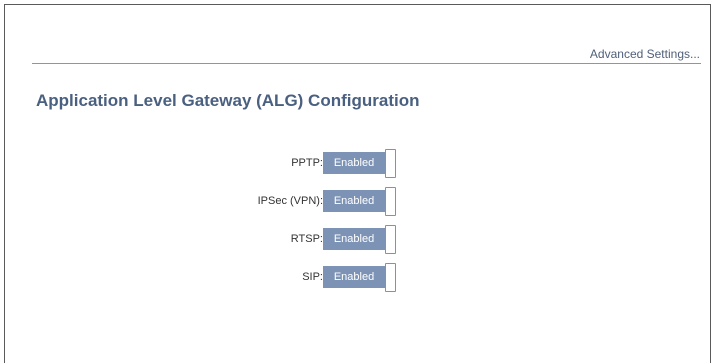 The width and height of the screenshot is (715, 363). I want to click on sip-toggle-state: Enabled, so click(354, 277).